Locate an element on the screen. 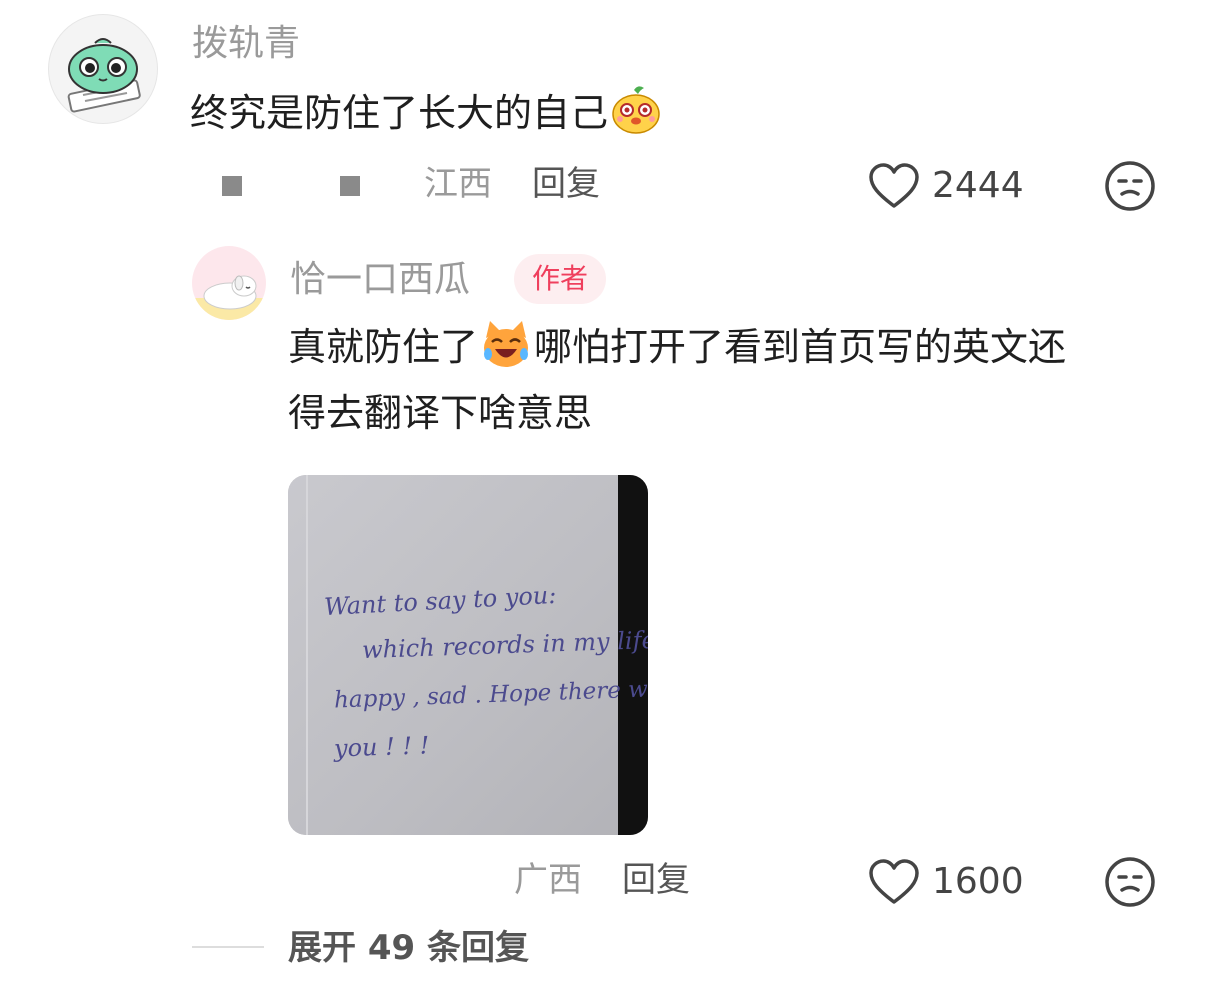 The image size is (1206, 998). reply-text-line1: 真就防住了 哪怕打开了看到首页写的英文还 is located at coordinates (677, 347).